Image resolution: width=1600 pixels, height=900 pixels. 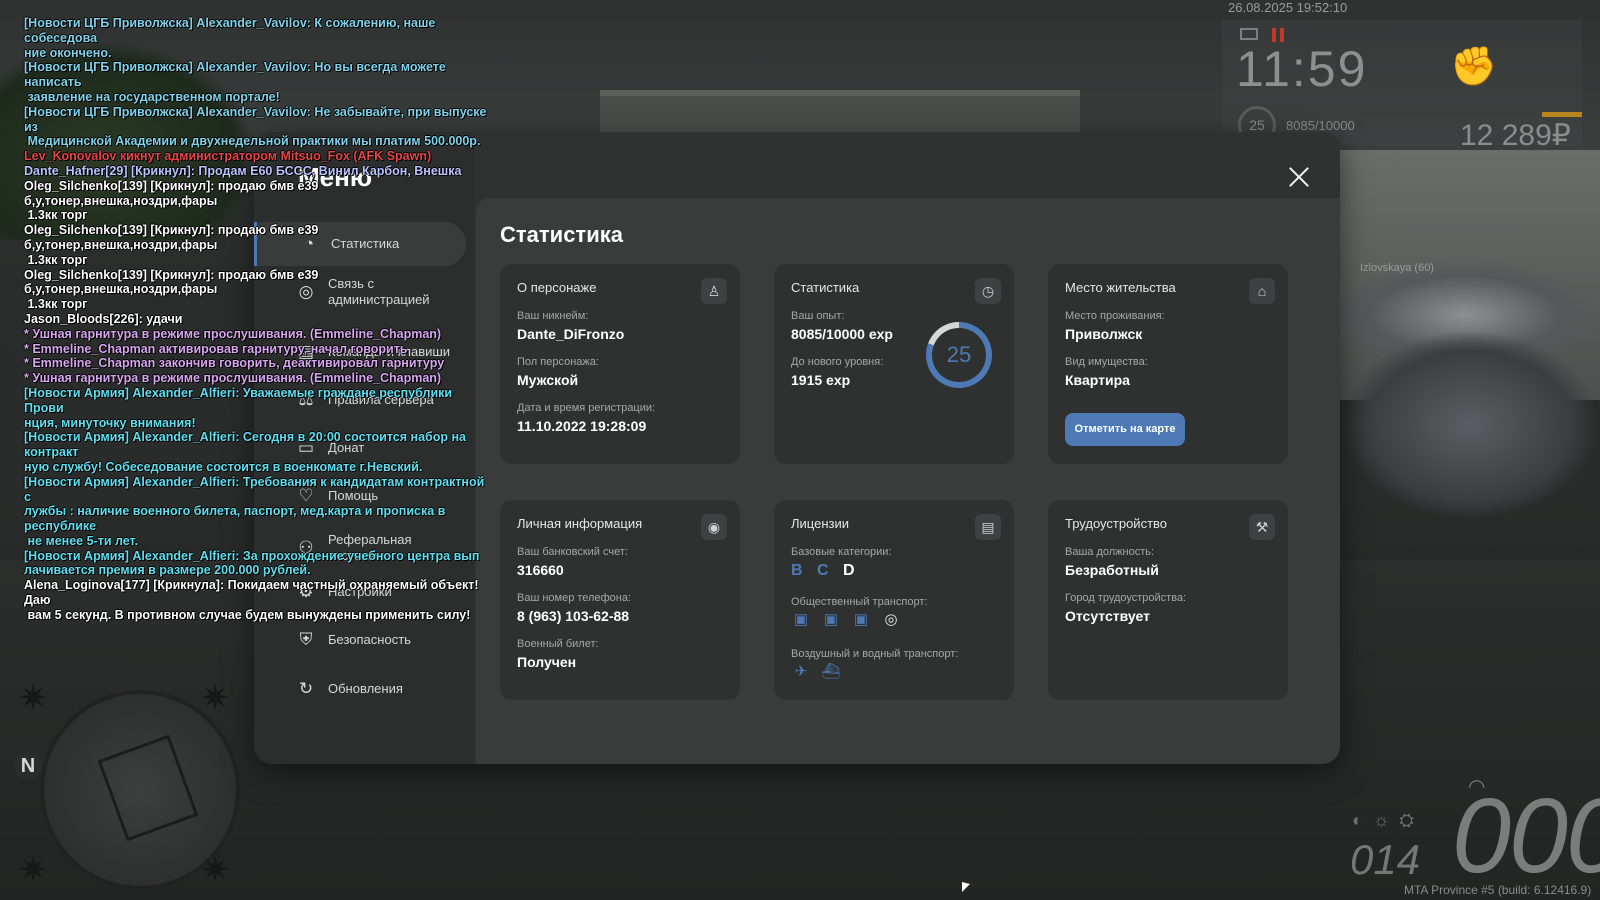 What do you see at coordinates (831, 671) in the screenshot?
I see `boat-icon: ⛴` at bounding box center [831, 671].